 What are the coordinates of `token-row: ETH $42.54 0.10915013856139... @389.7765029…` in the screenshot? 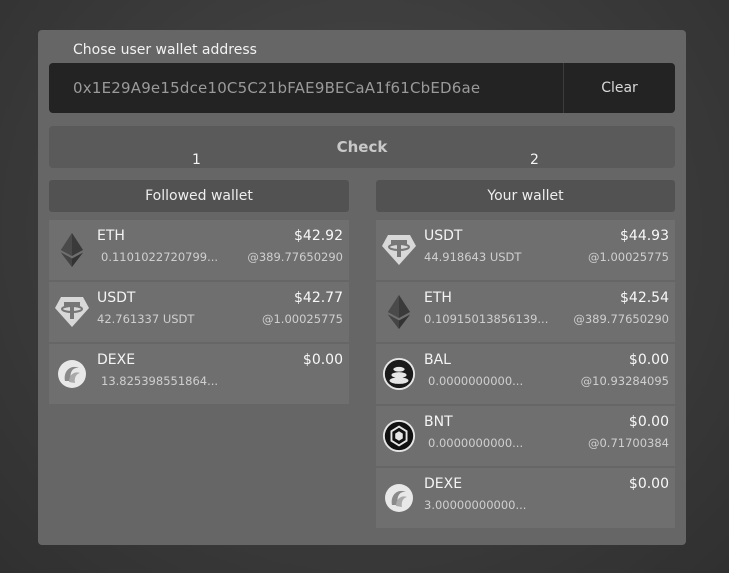 It's located at (525, 313).